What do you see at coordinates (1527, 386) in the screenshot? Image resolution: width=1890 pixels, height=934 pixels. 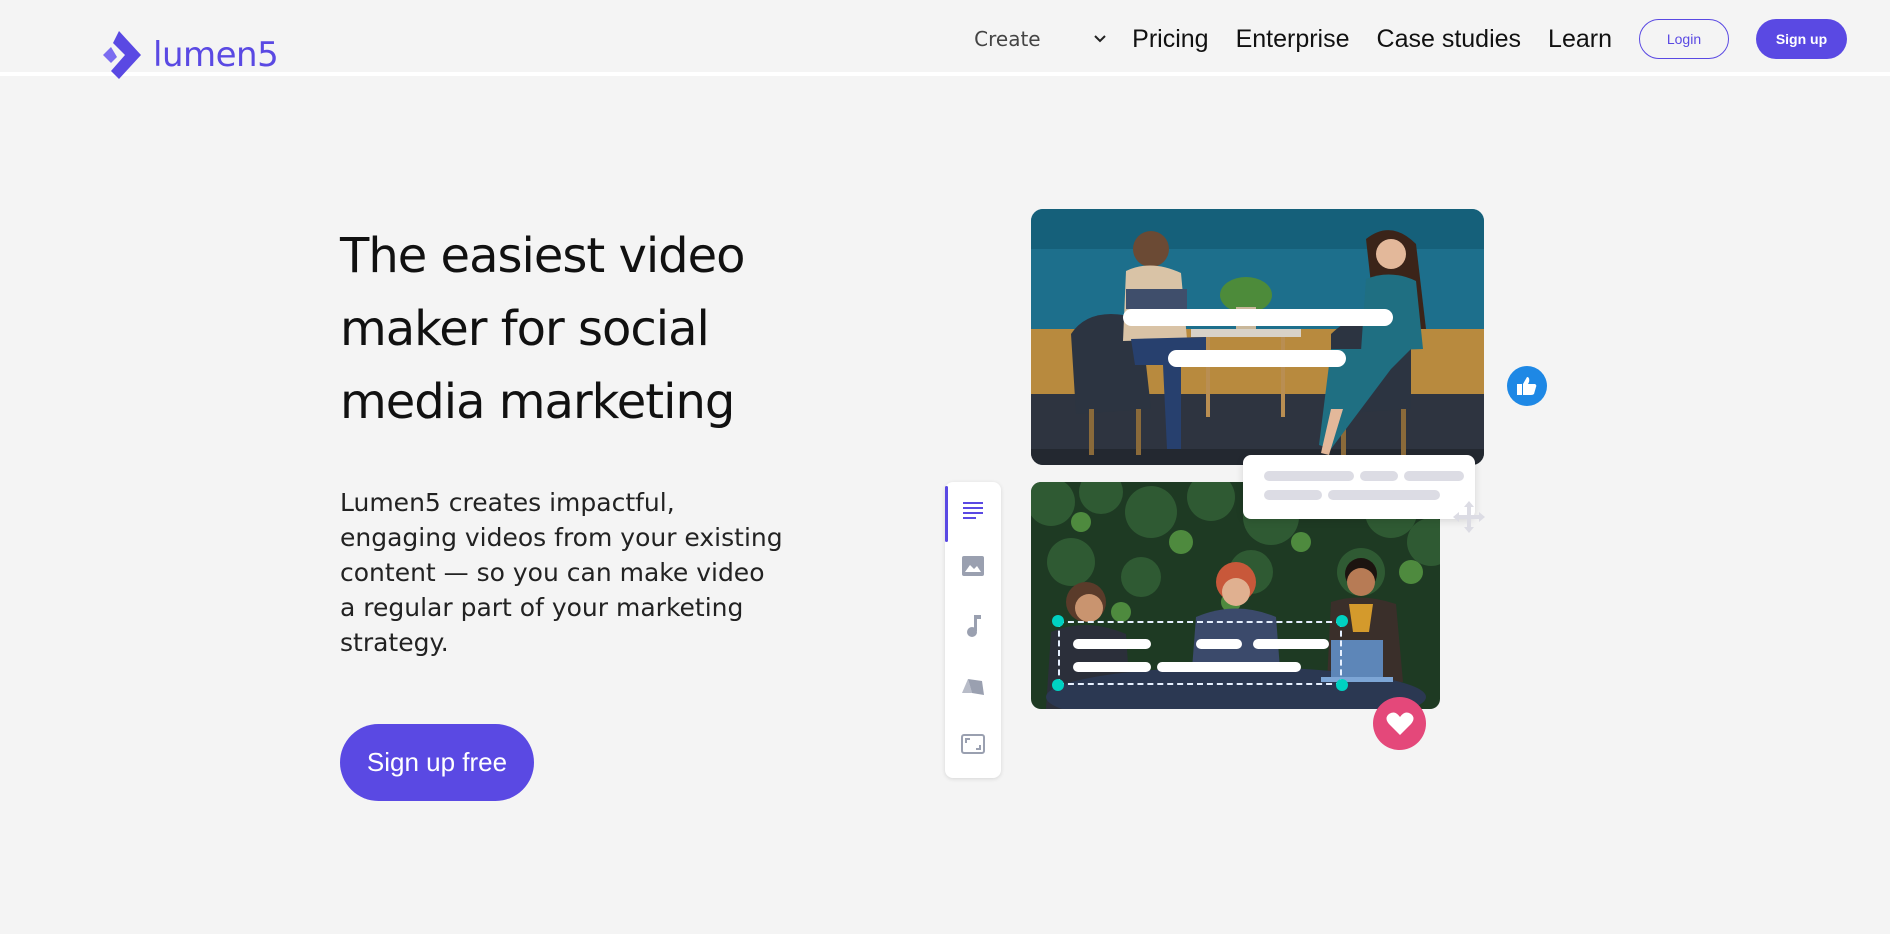 I see `thumbs-up-icon` at bounding box center [1527, 386].